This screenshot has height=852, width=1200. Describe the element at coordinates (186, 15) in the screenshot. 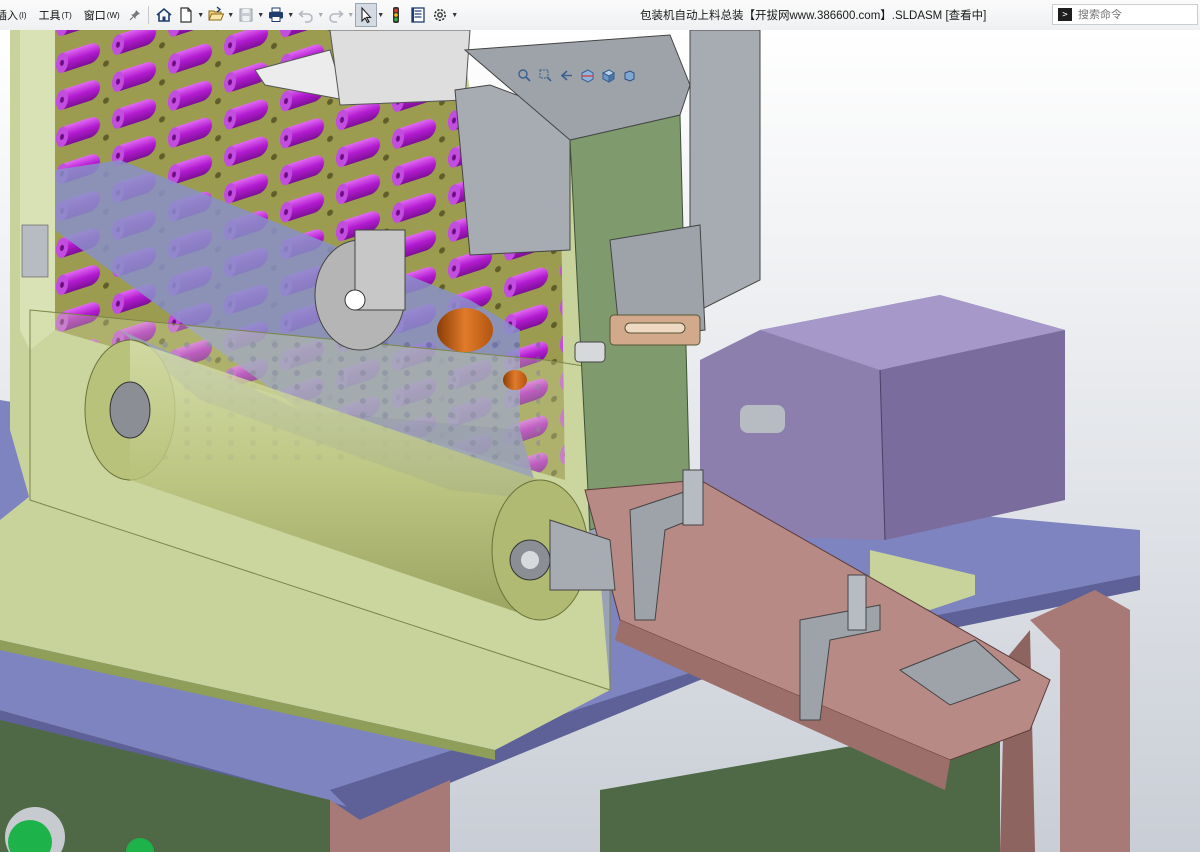

I see `new-document-icon` at that location.